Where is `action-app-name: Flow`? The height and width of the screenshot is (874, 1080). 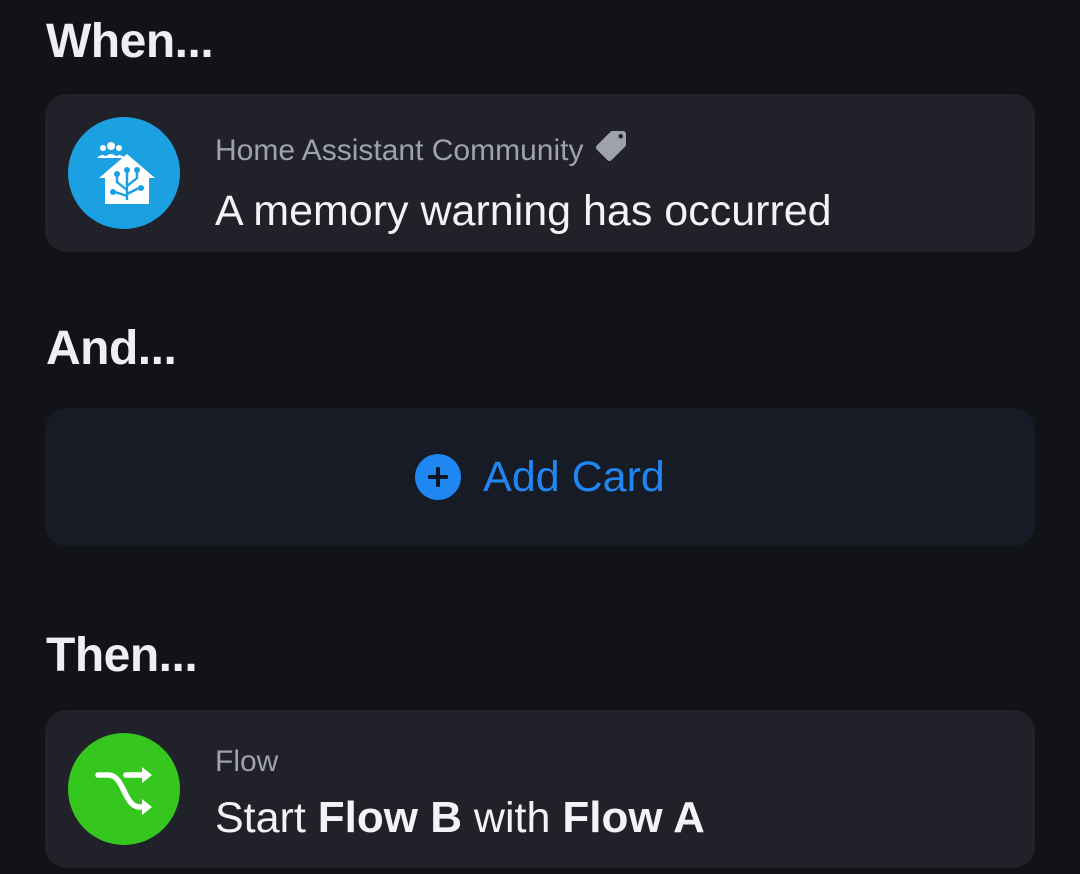 action-app-name: Flow is located at coordinates (247, 761).